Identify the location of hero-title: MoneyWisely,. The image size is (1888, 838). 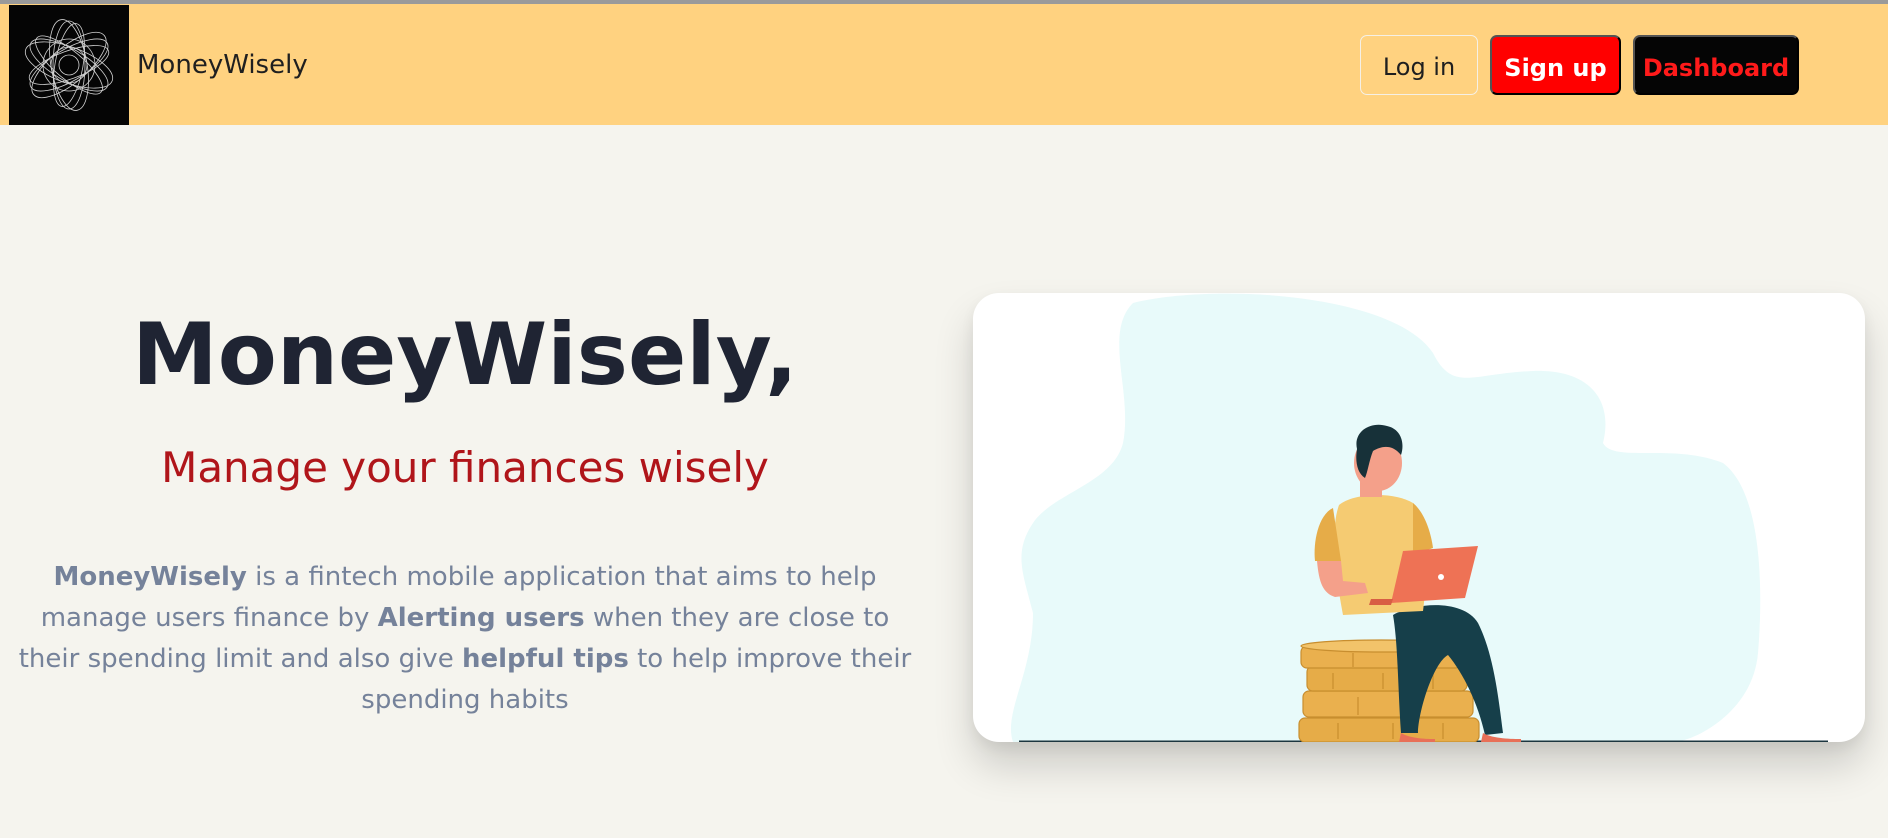
(465, 355).